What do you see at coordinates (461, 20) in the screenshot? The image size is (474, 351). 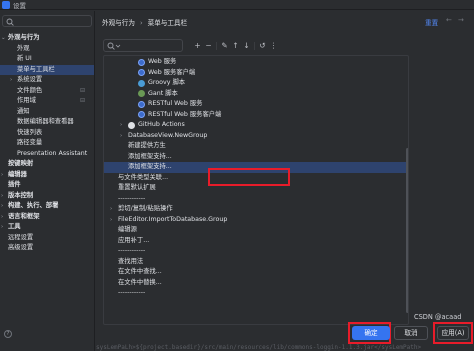 I see `forward-arrow-icon: →` at bounding box center [461, 20].